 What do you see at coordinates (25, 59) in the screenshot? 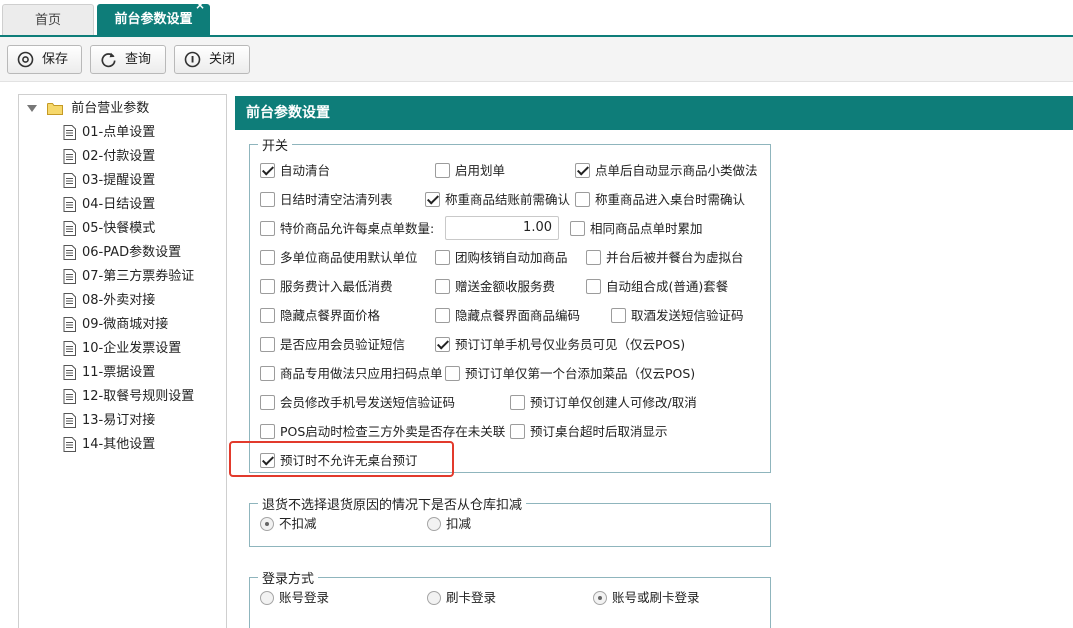
I see `save-icon` at bounding box center [25, 59].